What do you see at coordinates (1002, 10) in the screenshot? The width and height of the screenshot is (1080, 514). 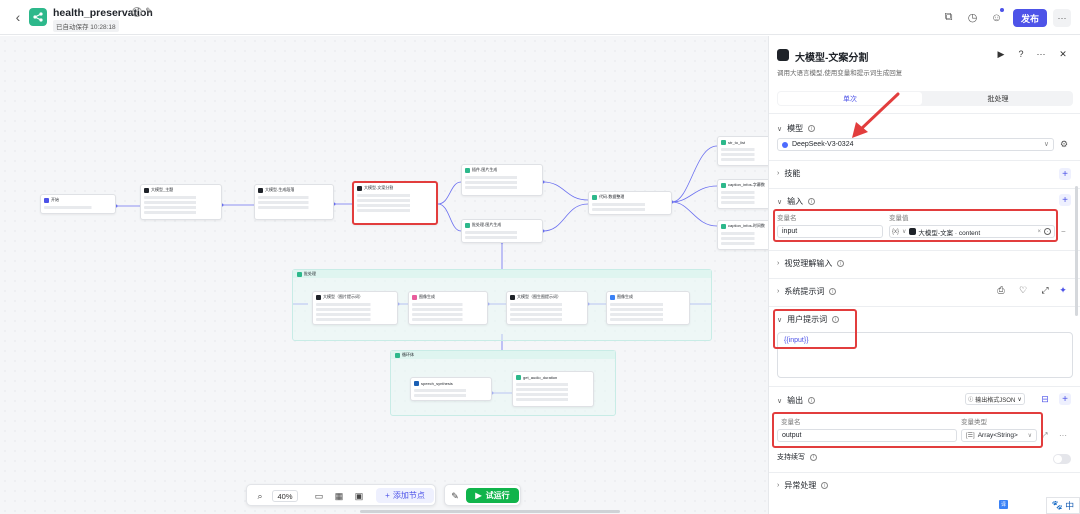 I see `notification-dot` at bounding box center [1002, 10].